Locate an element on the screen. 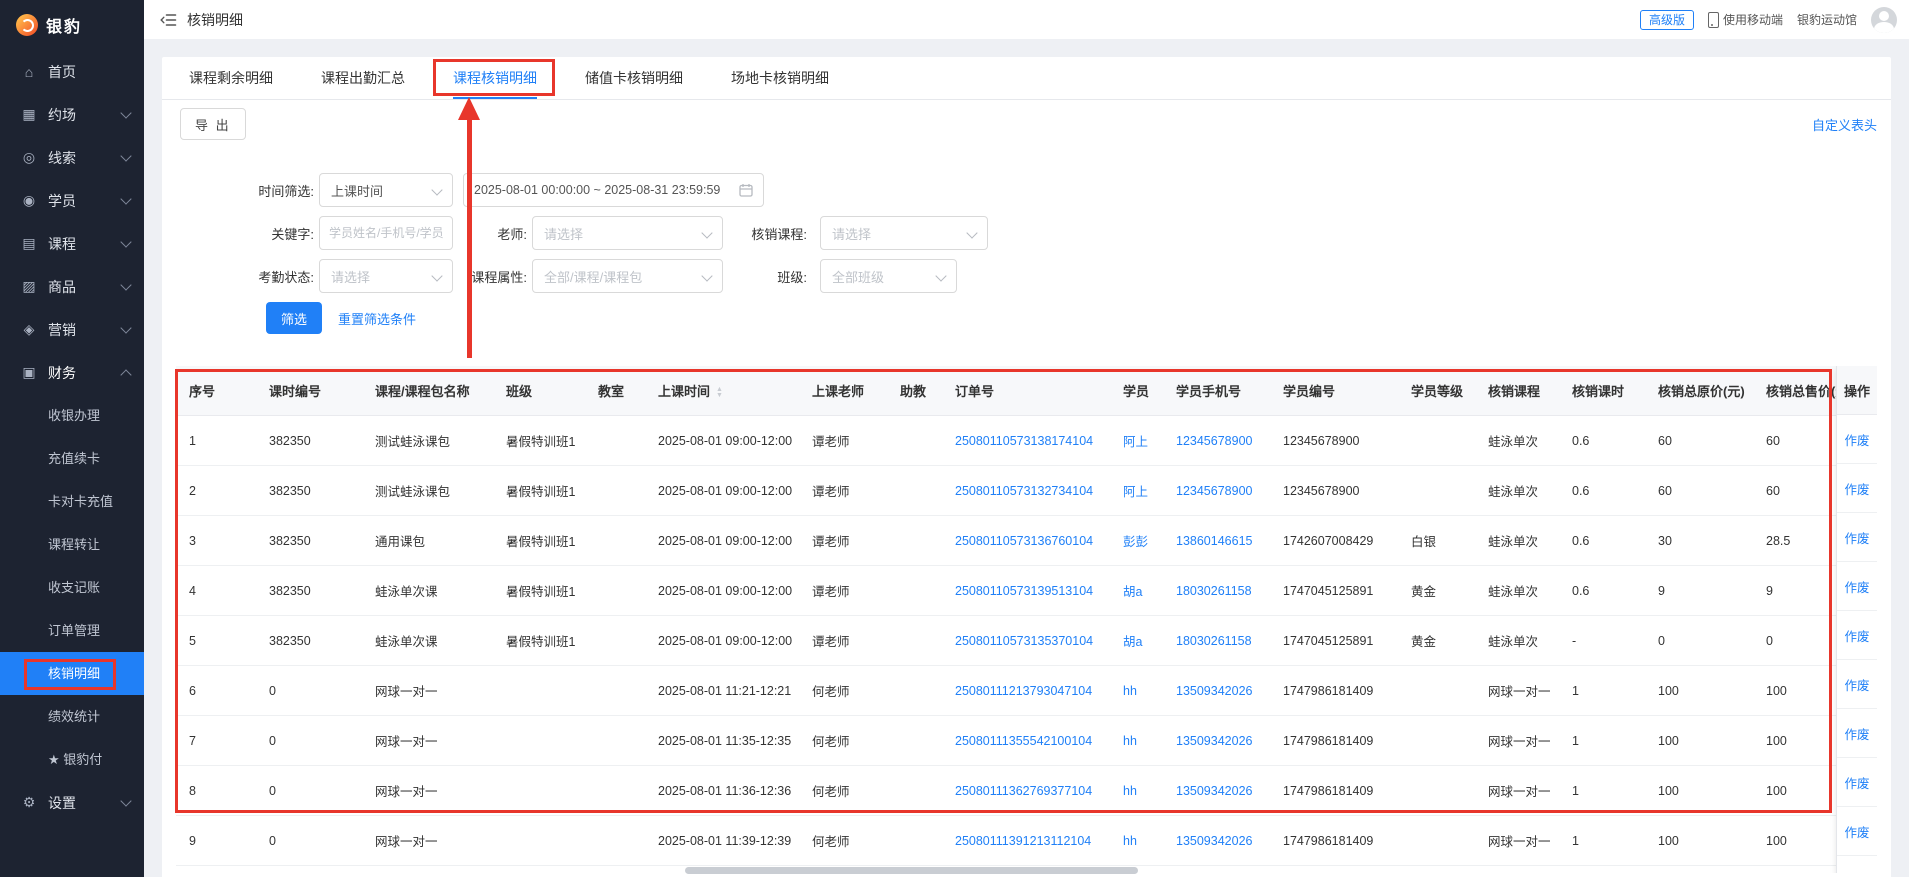  sidebar-subitem: 绩效统计 is located at coordinates (72, 716).